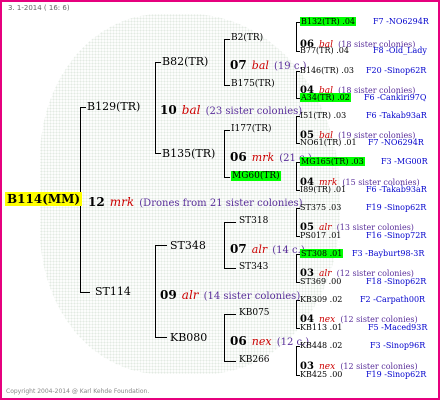  I want to click on node-kb266: KB266, so click(254, 360).